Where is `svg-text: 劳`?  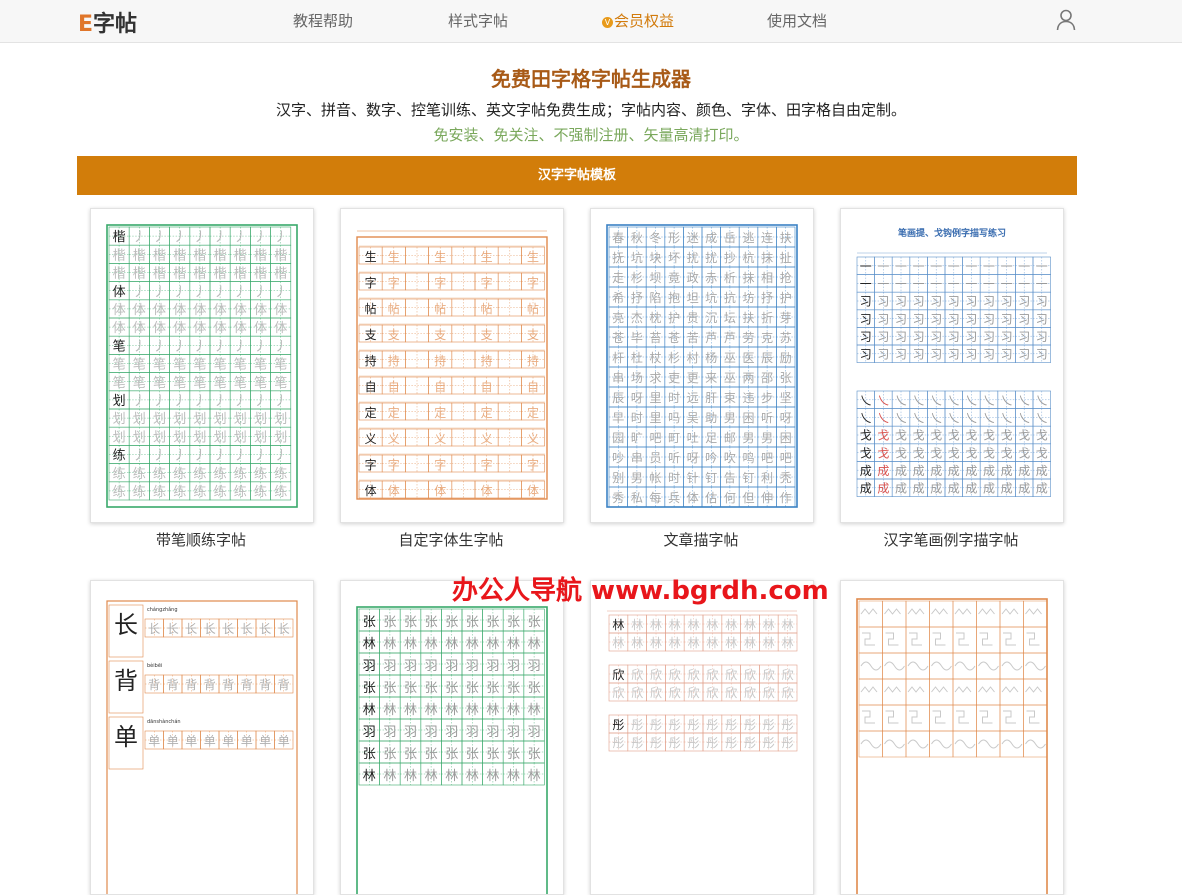
svg-text: 劳 is located at coordinates (748, 338).